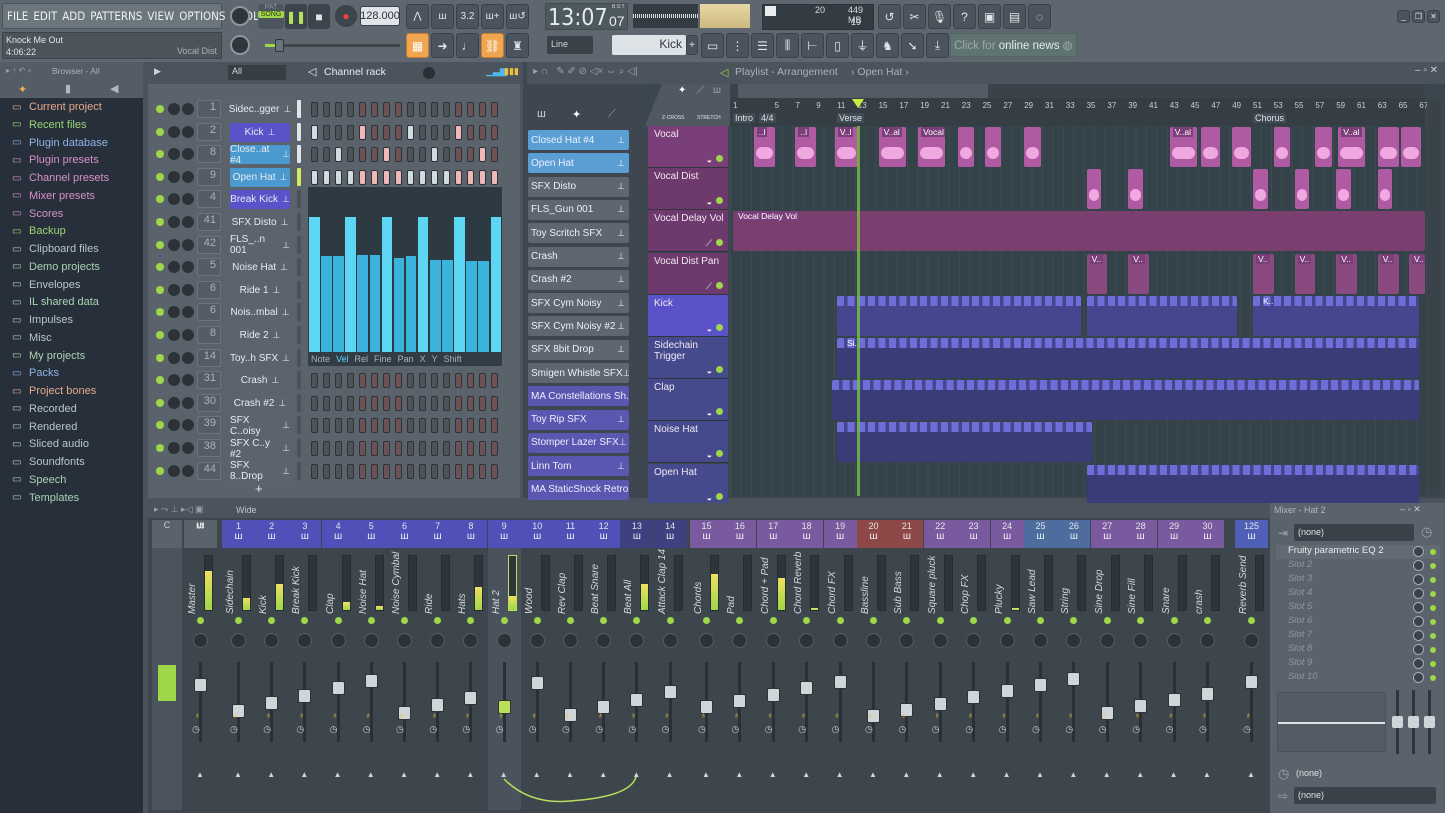 Image resolution: width=1445 pixels, height=813 pixels. I want to click on track-header: Vocal ◒, so click(688, 147).